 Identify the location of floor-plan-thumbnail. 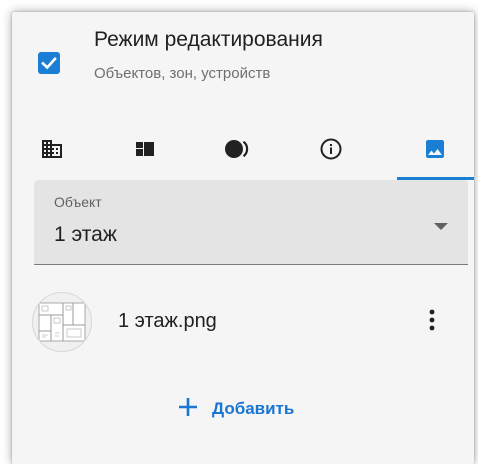
(62, 322).